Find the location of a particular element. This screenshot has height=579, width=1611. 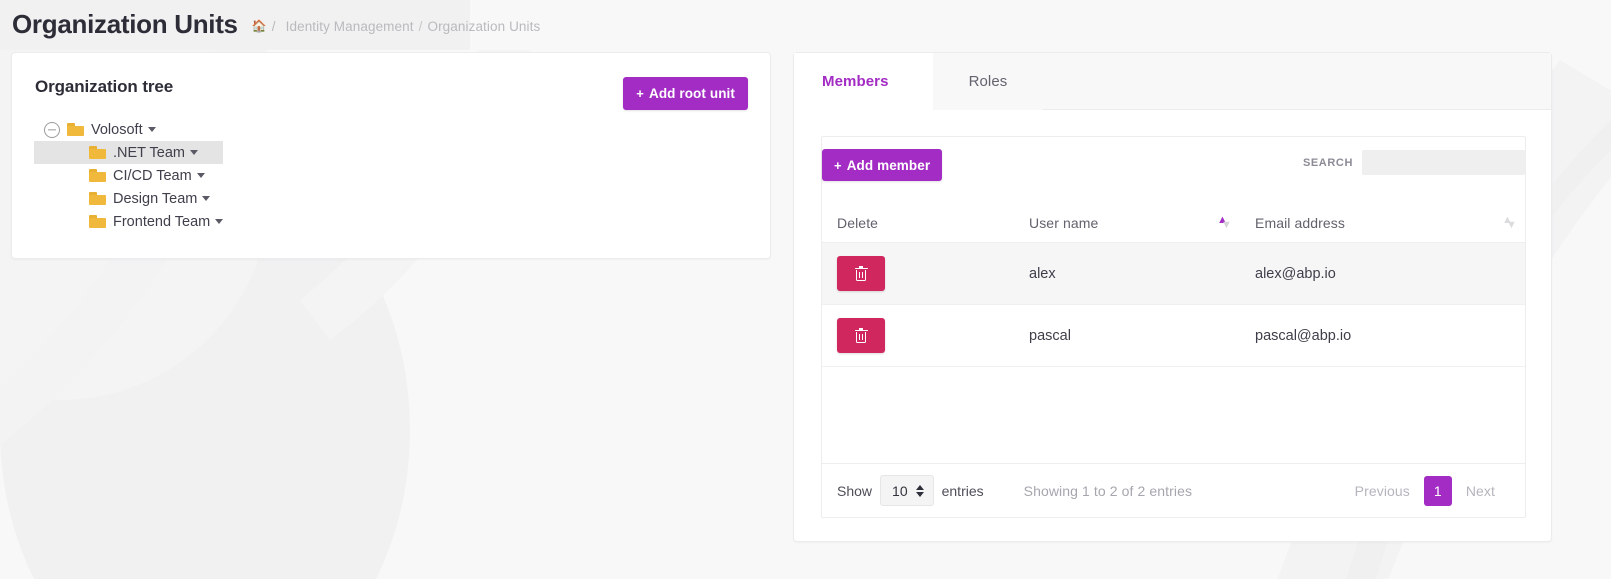

tree-node-volosoft: Volosoft is located at coordinates (128, 129).